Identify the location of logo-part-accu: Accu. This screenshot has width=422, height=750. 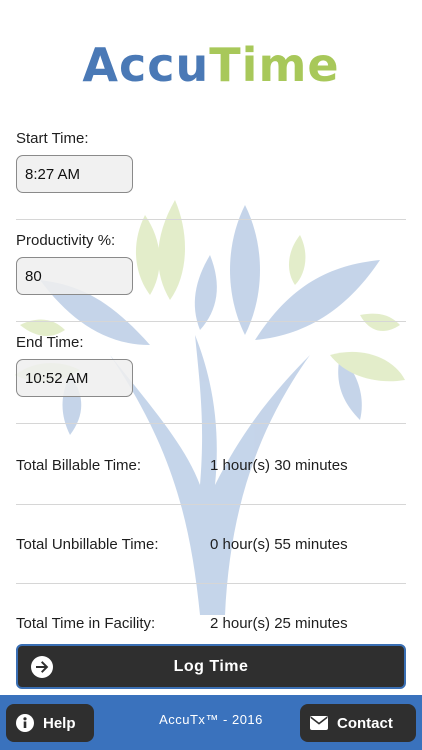
(146, 65).